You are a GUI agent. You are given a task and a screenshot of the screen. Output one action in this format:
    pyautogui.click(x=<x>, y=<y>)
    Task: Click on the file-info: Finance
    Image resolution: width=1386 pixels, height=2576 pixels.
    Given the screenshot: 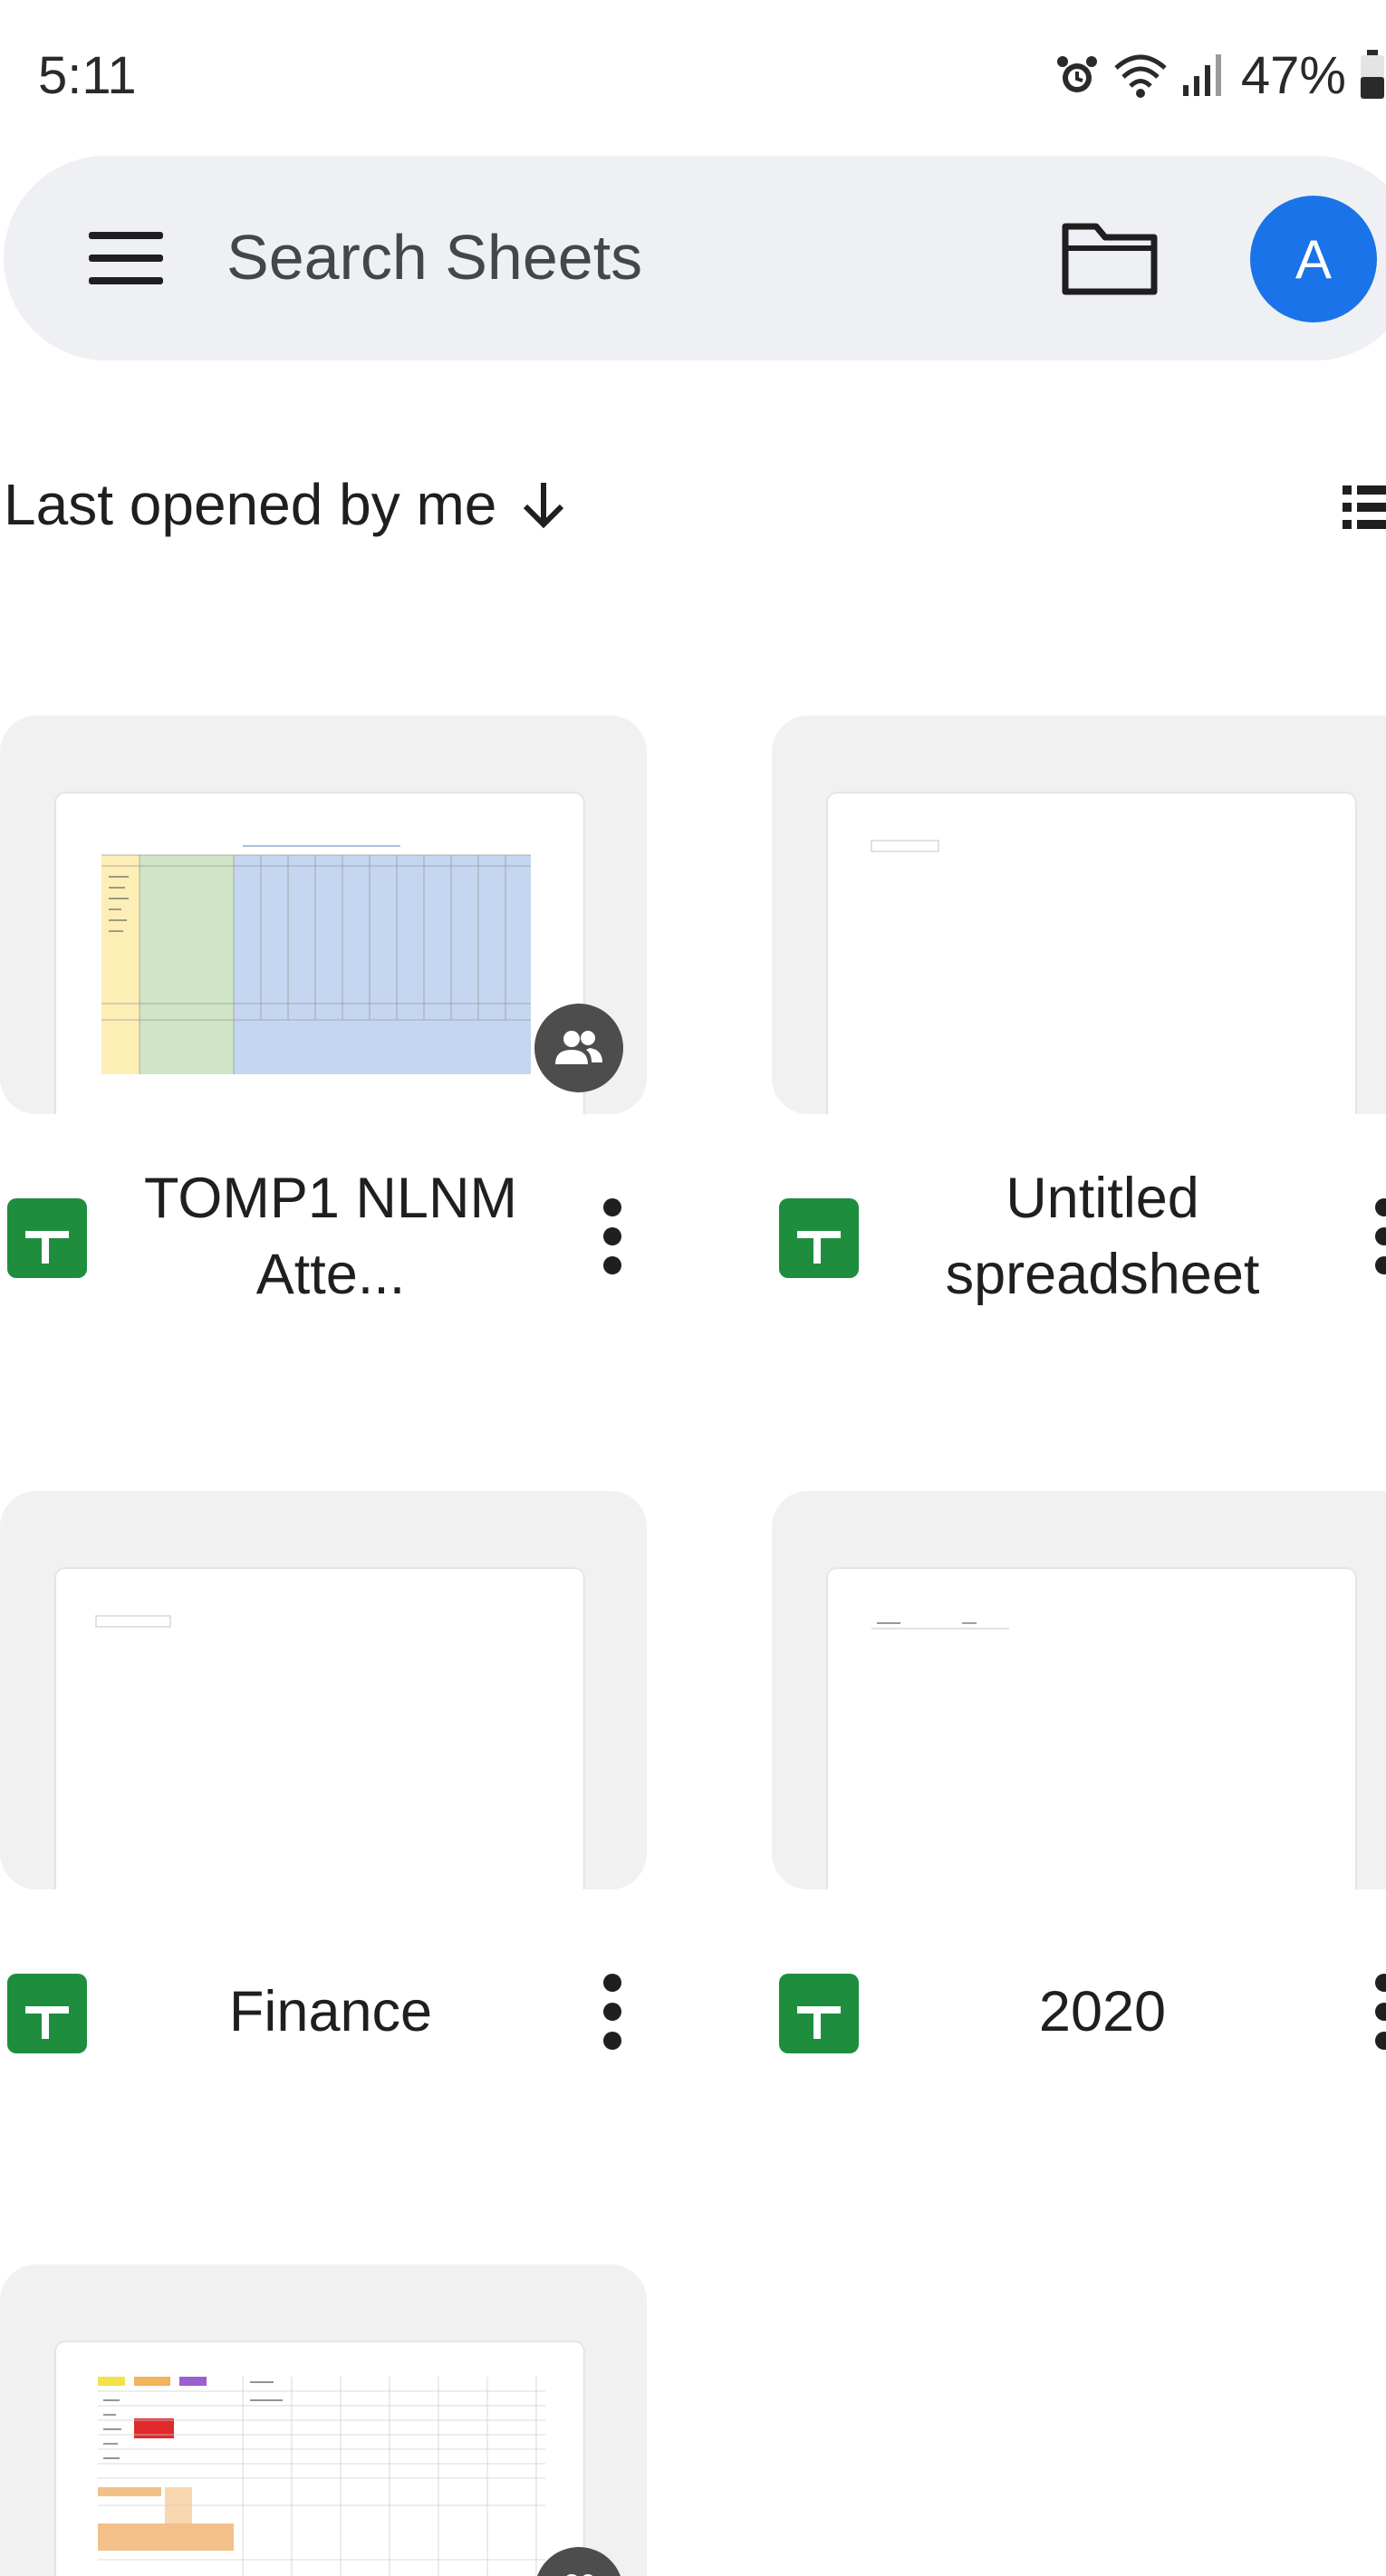 What is the action you would take?
    pyautogui.click(x=323, y=2002)
    